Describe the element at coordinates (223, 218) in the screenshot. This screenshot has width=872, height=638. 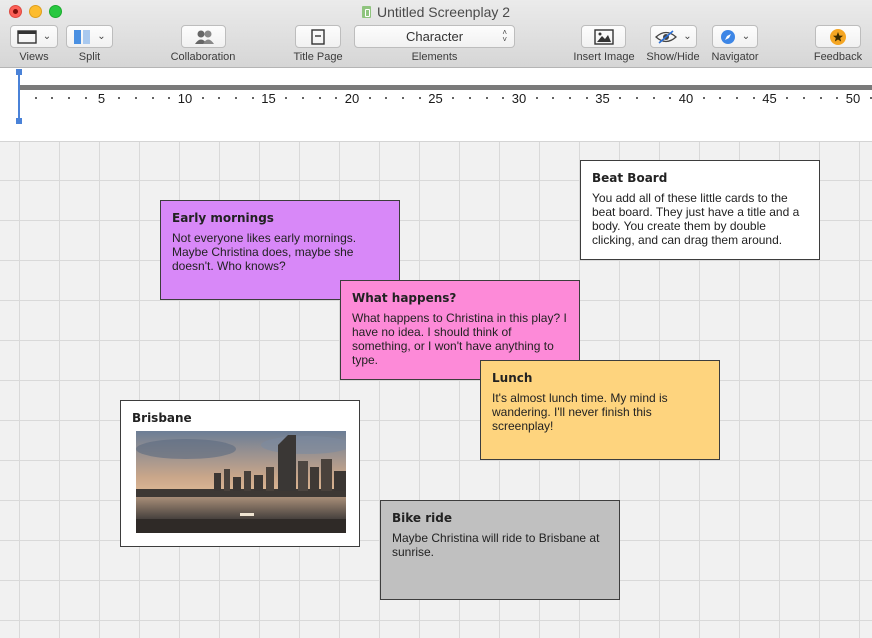
I see `card-title: Early mornings` at that location.